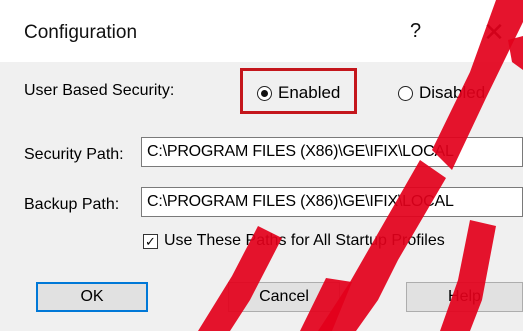 The width and height of the screenshot is (523, 331). I want to click on radio-disabled-label: Disabled, so click(452, 92).